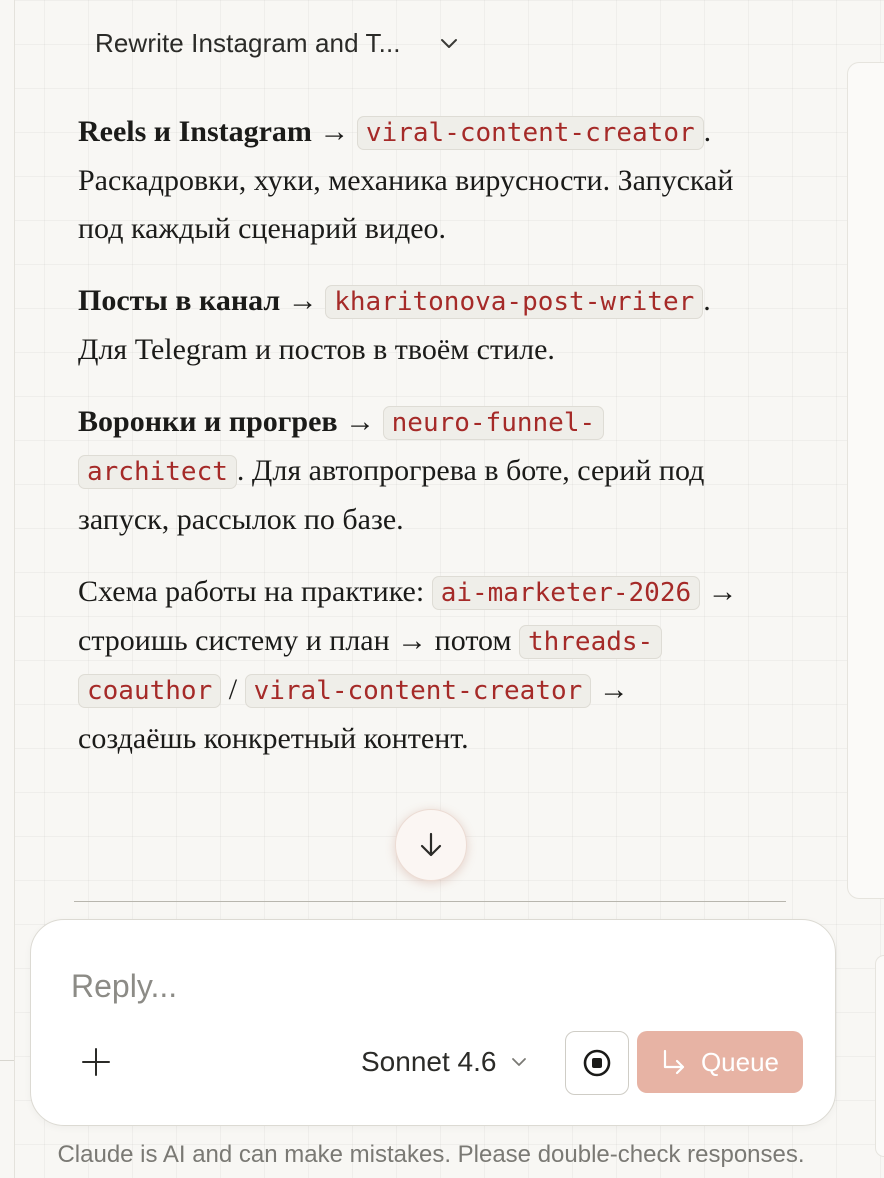 This screenshot has height=1178, width=884. Describe the element at coordinates (208, 421) in the screenshot. I see `paragraph-heading: Воронки и прогрев` at that location.